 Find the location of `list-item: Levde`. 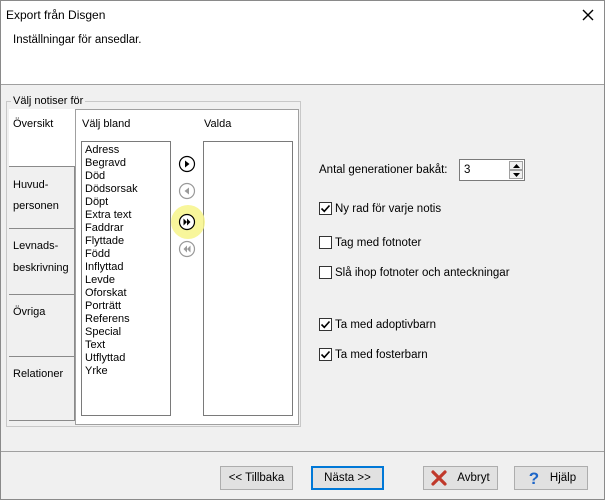

list-item: Levde is located at coordinates (126, 280).